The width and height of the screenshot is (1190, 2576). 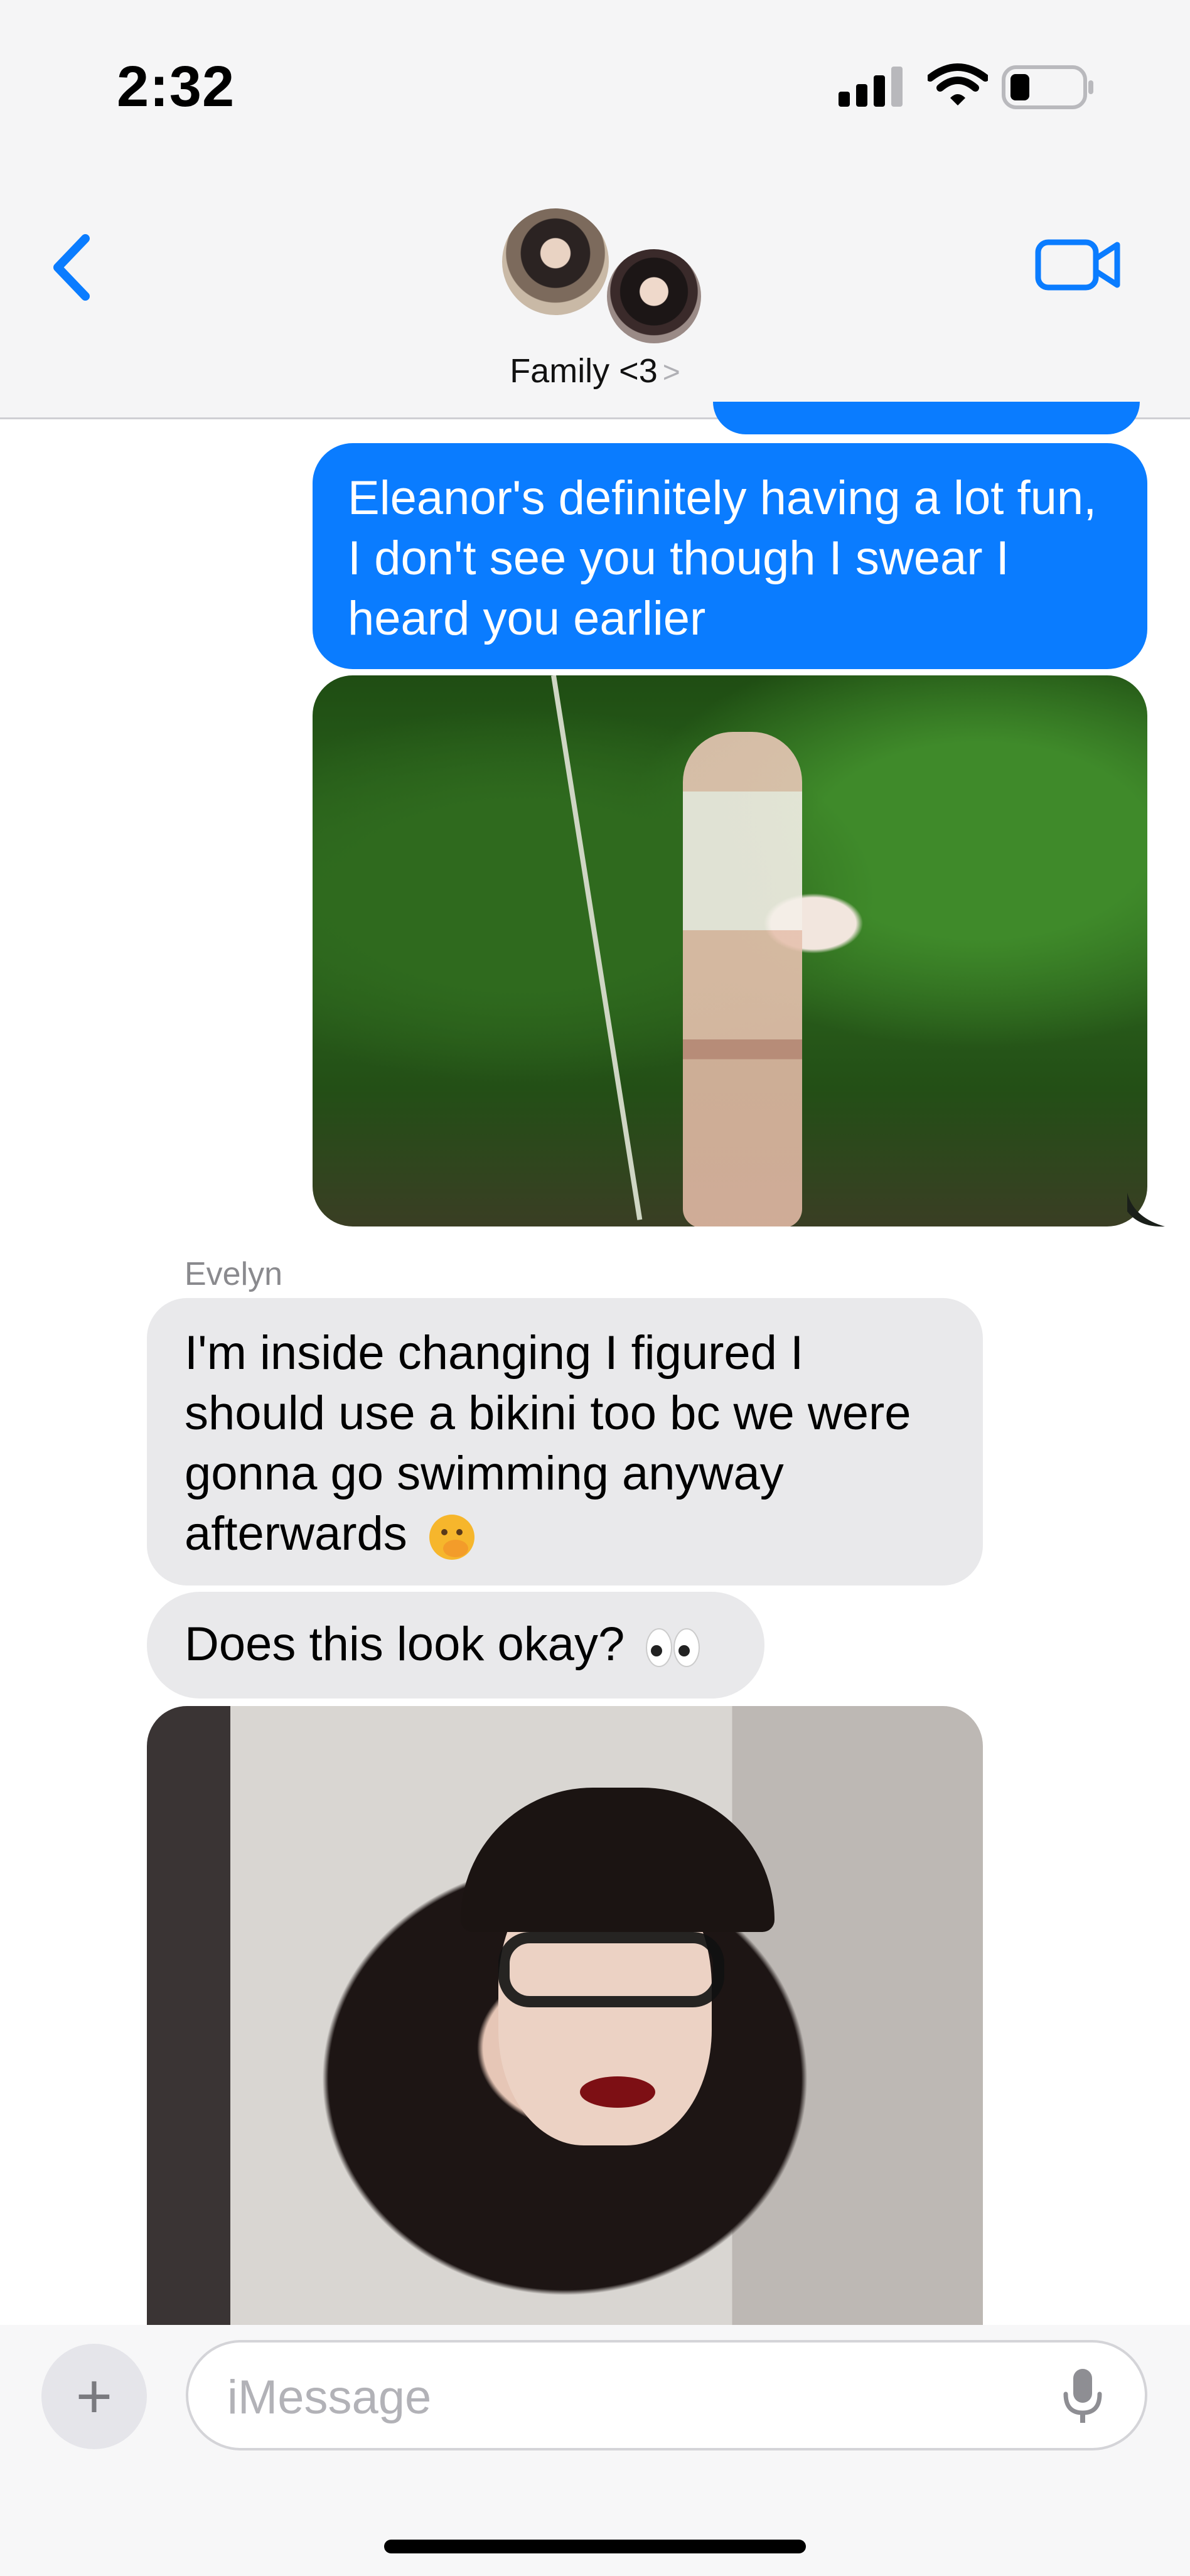 I want to click on outgoing-photo-attachment, so click(x=730, y=950).